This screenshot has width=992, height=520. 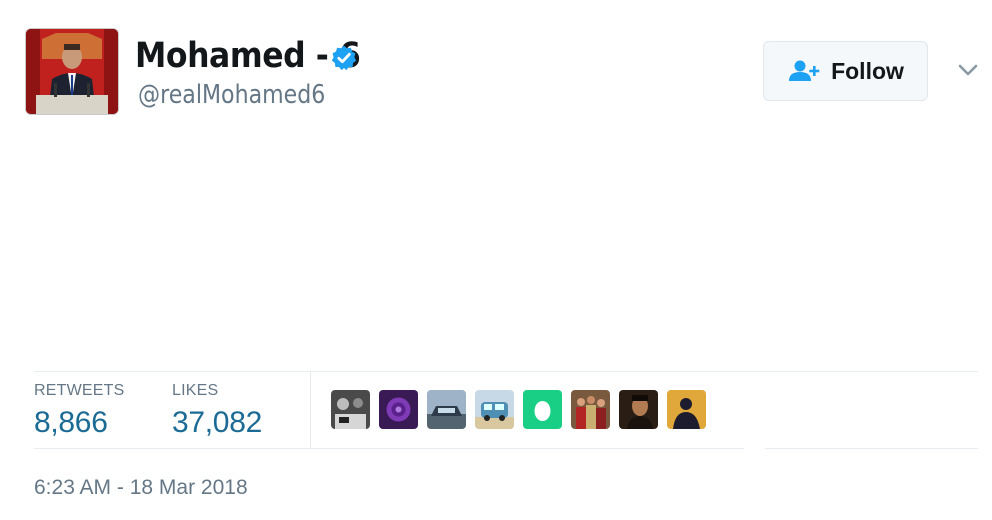 What do you see at coordinates (871, 448) in the screenshot?
I see `stats-bottom-divider-right` at bounding box center [871, 448].